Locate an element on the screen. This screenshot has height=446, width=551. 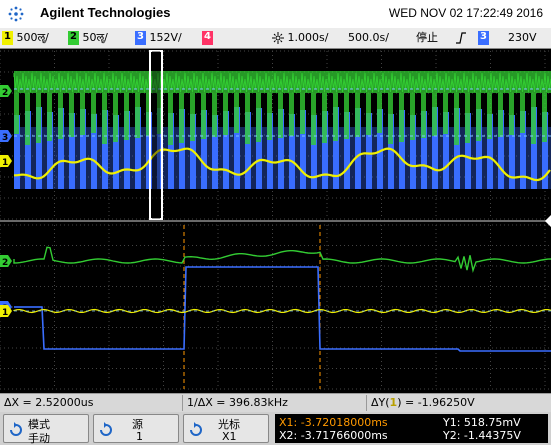
ch1-zoom-marker-label: 1 is located at coordinates (5, 313).